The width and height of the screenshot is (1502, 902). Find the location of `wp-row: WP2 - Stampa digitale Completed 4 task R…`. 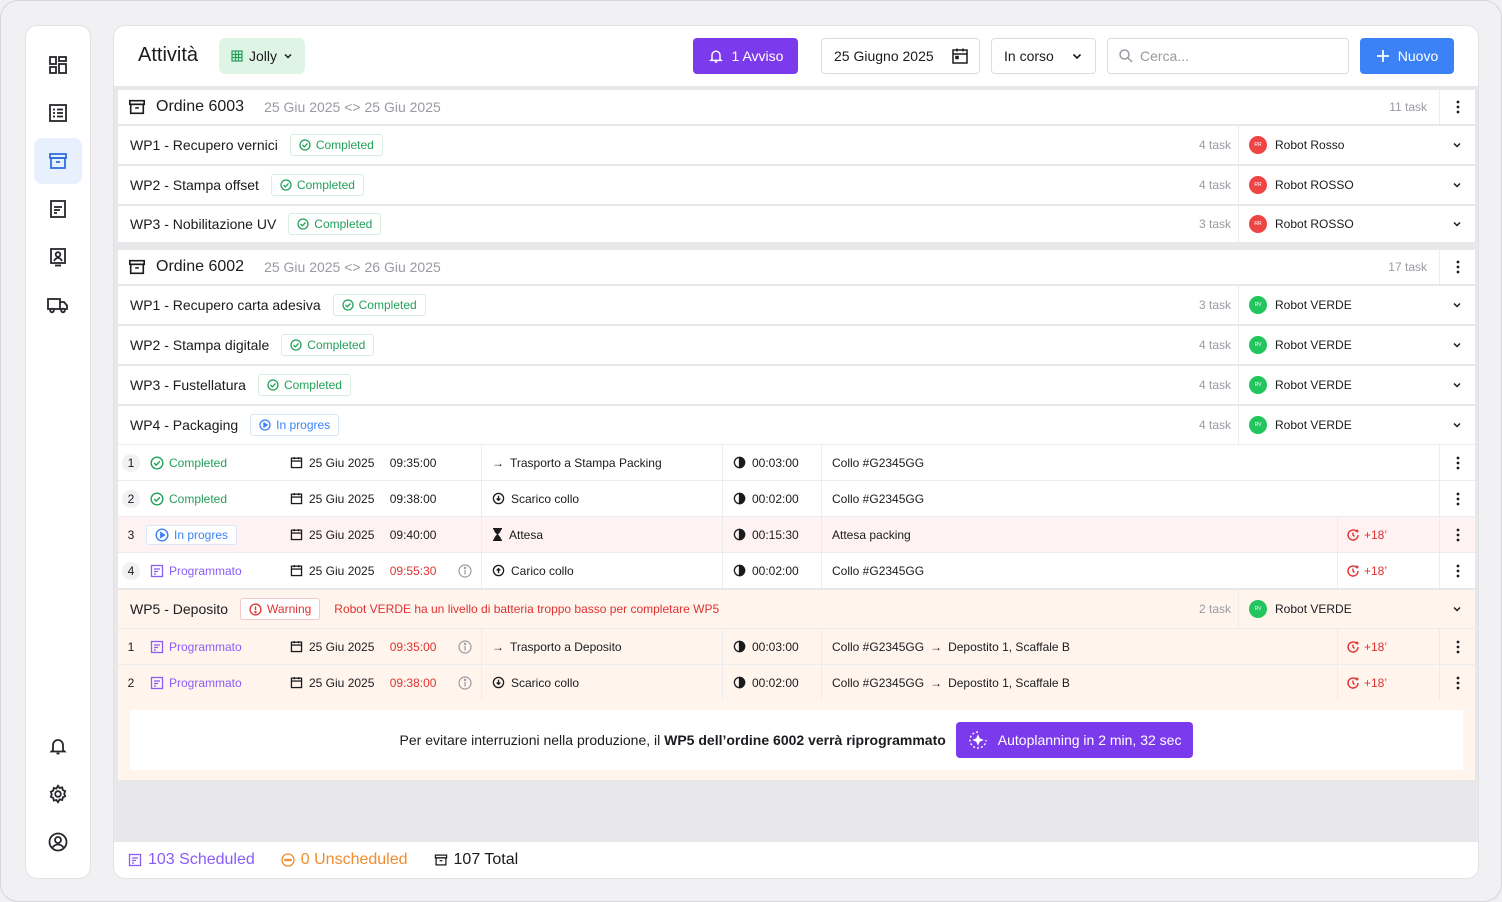

wp-row: WP2 - Stampa digitale Completed 4 task R… is located at coordinates (796, 345).